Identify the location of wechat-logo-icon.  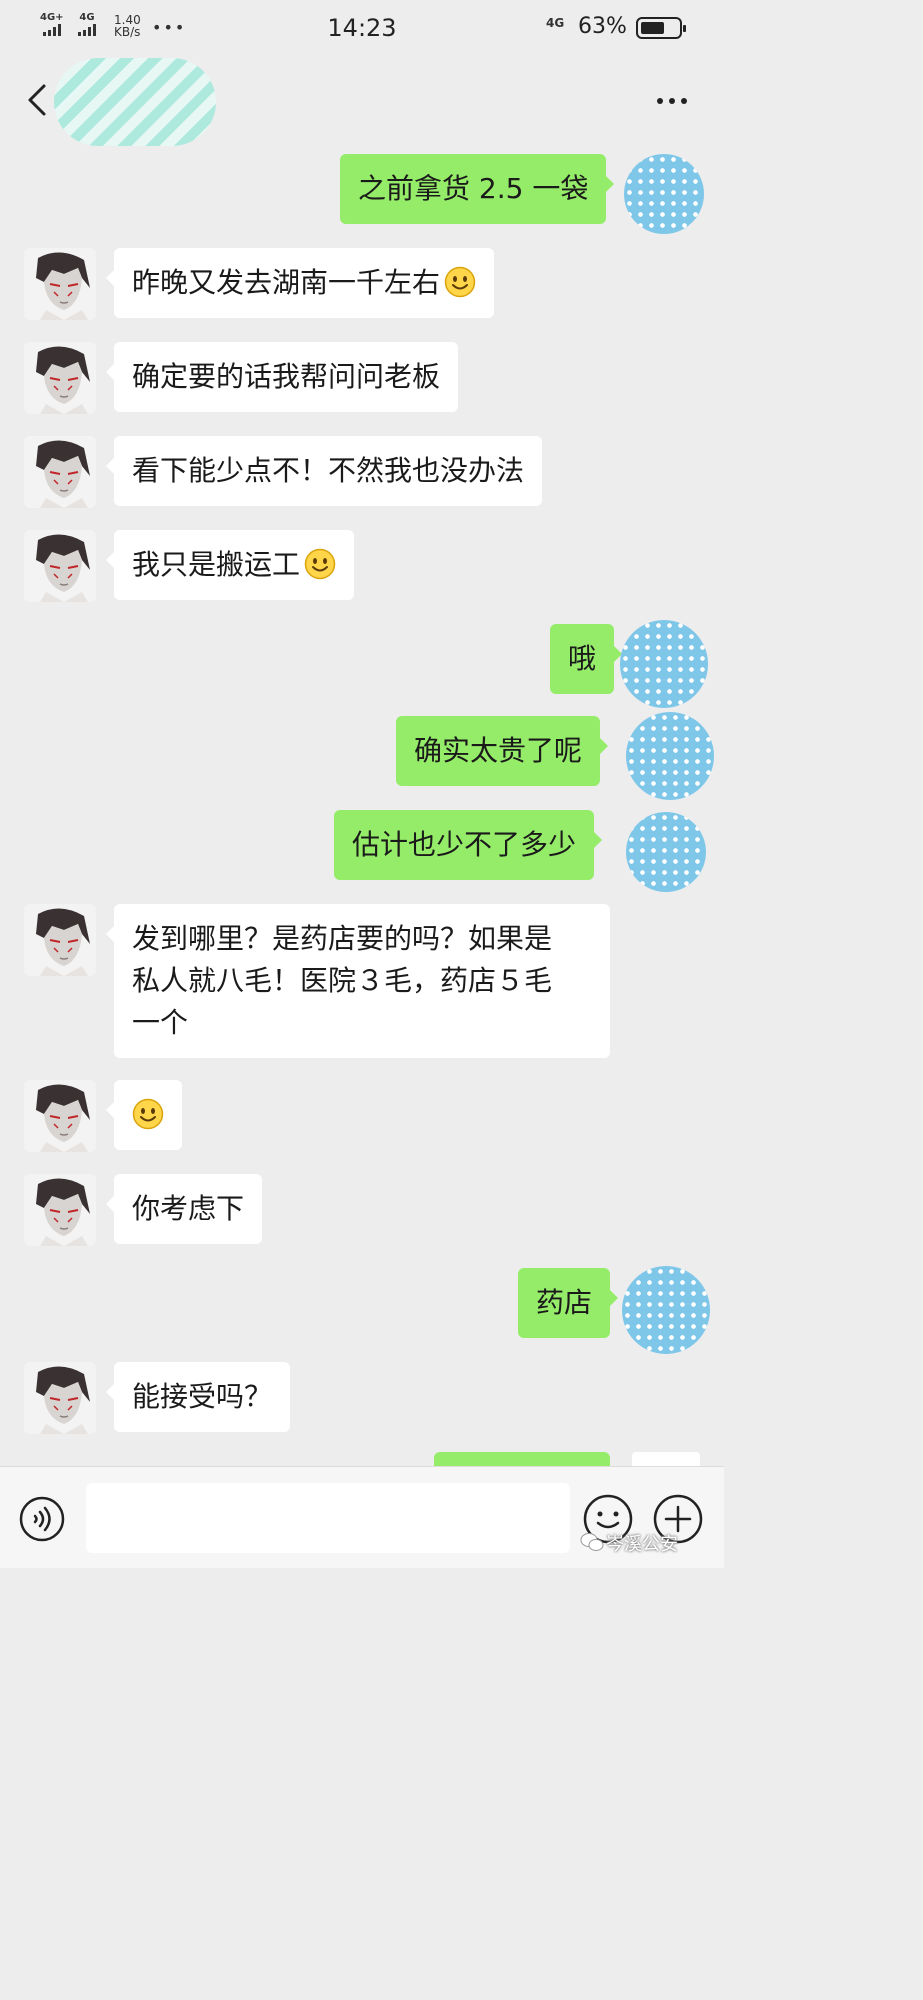
(592, 1542).